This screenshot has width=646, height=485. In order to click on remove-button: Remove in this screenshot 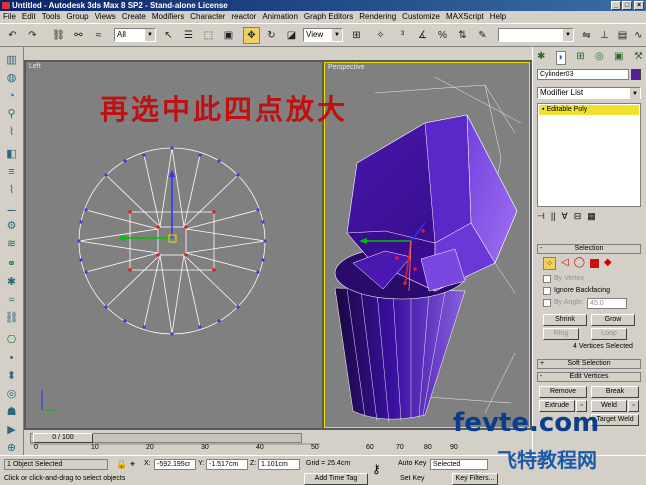, I will do `click(563, 392)`.